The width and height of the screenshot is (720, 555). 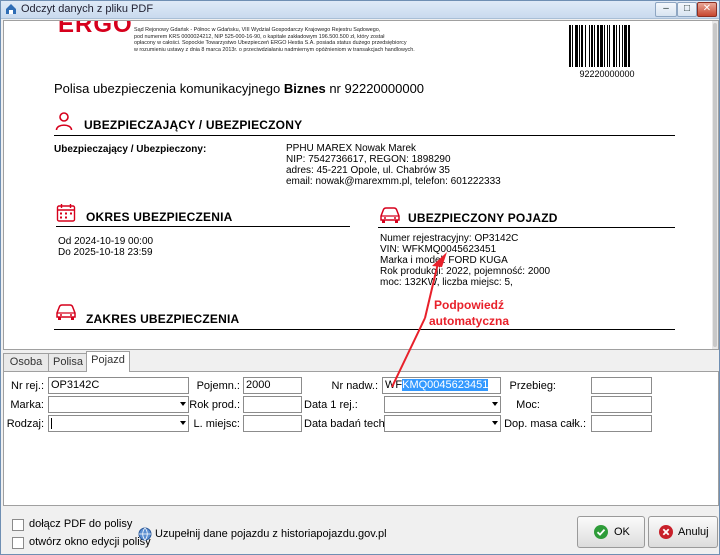 I want to click on attach-pdf-label: dołącz PDF do polisy, so click(x=80, y=524).